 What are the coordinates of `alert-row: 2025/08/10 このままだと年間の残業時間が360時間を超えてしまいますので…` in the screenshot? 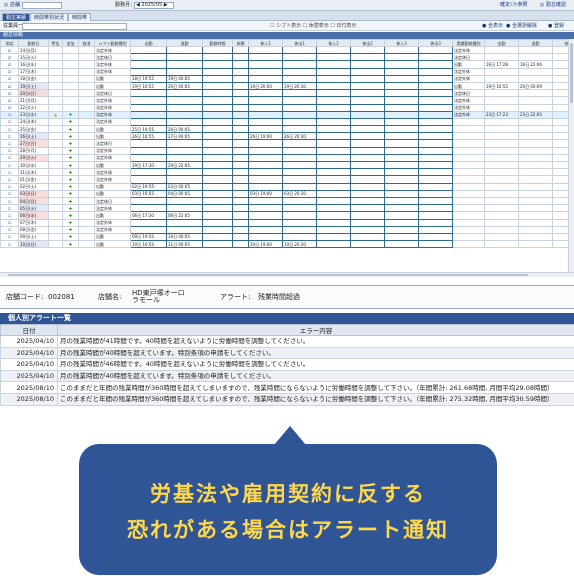 It's located at (287, 399).